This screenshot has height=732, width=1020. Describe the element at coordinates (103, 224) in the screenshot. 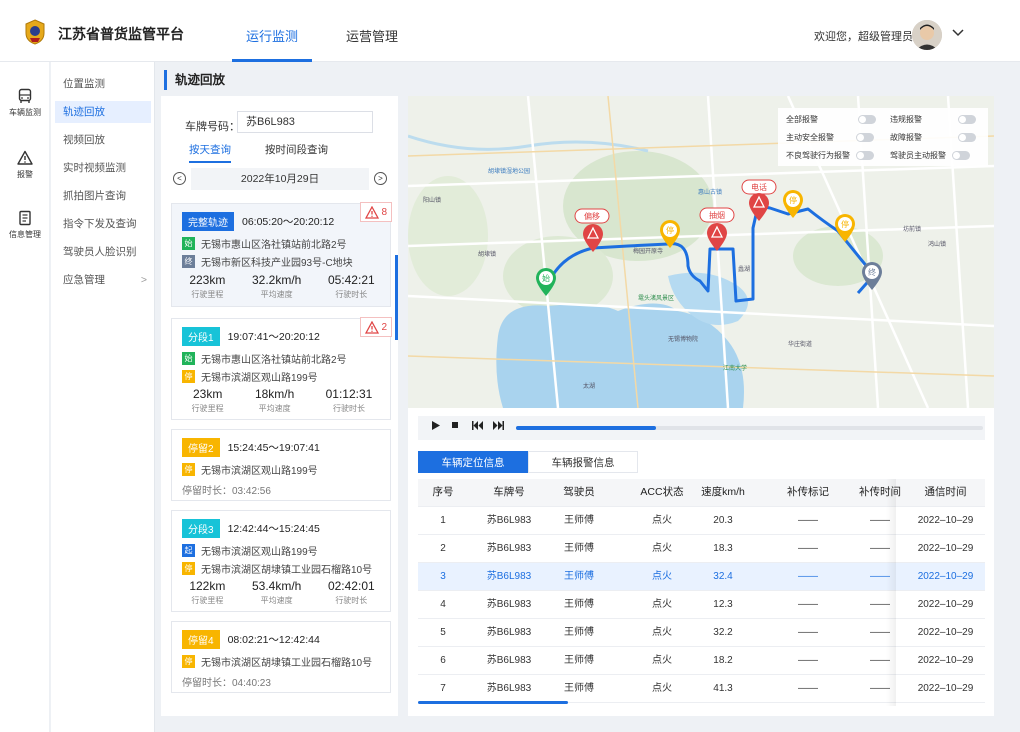

I see `submenu-item-command: 指令下发及查询` at that location.